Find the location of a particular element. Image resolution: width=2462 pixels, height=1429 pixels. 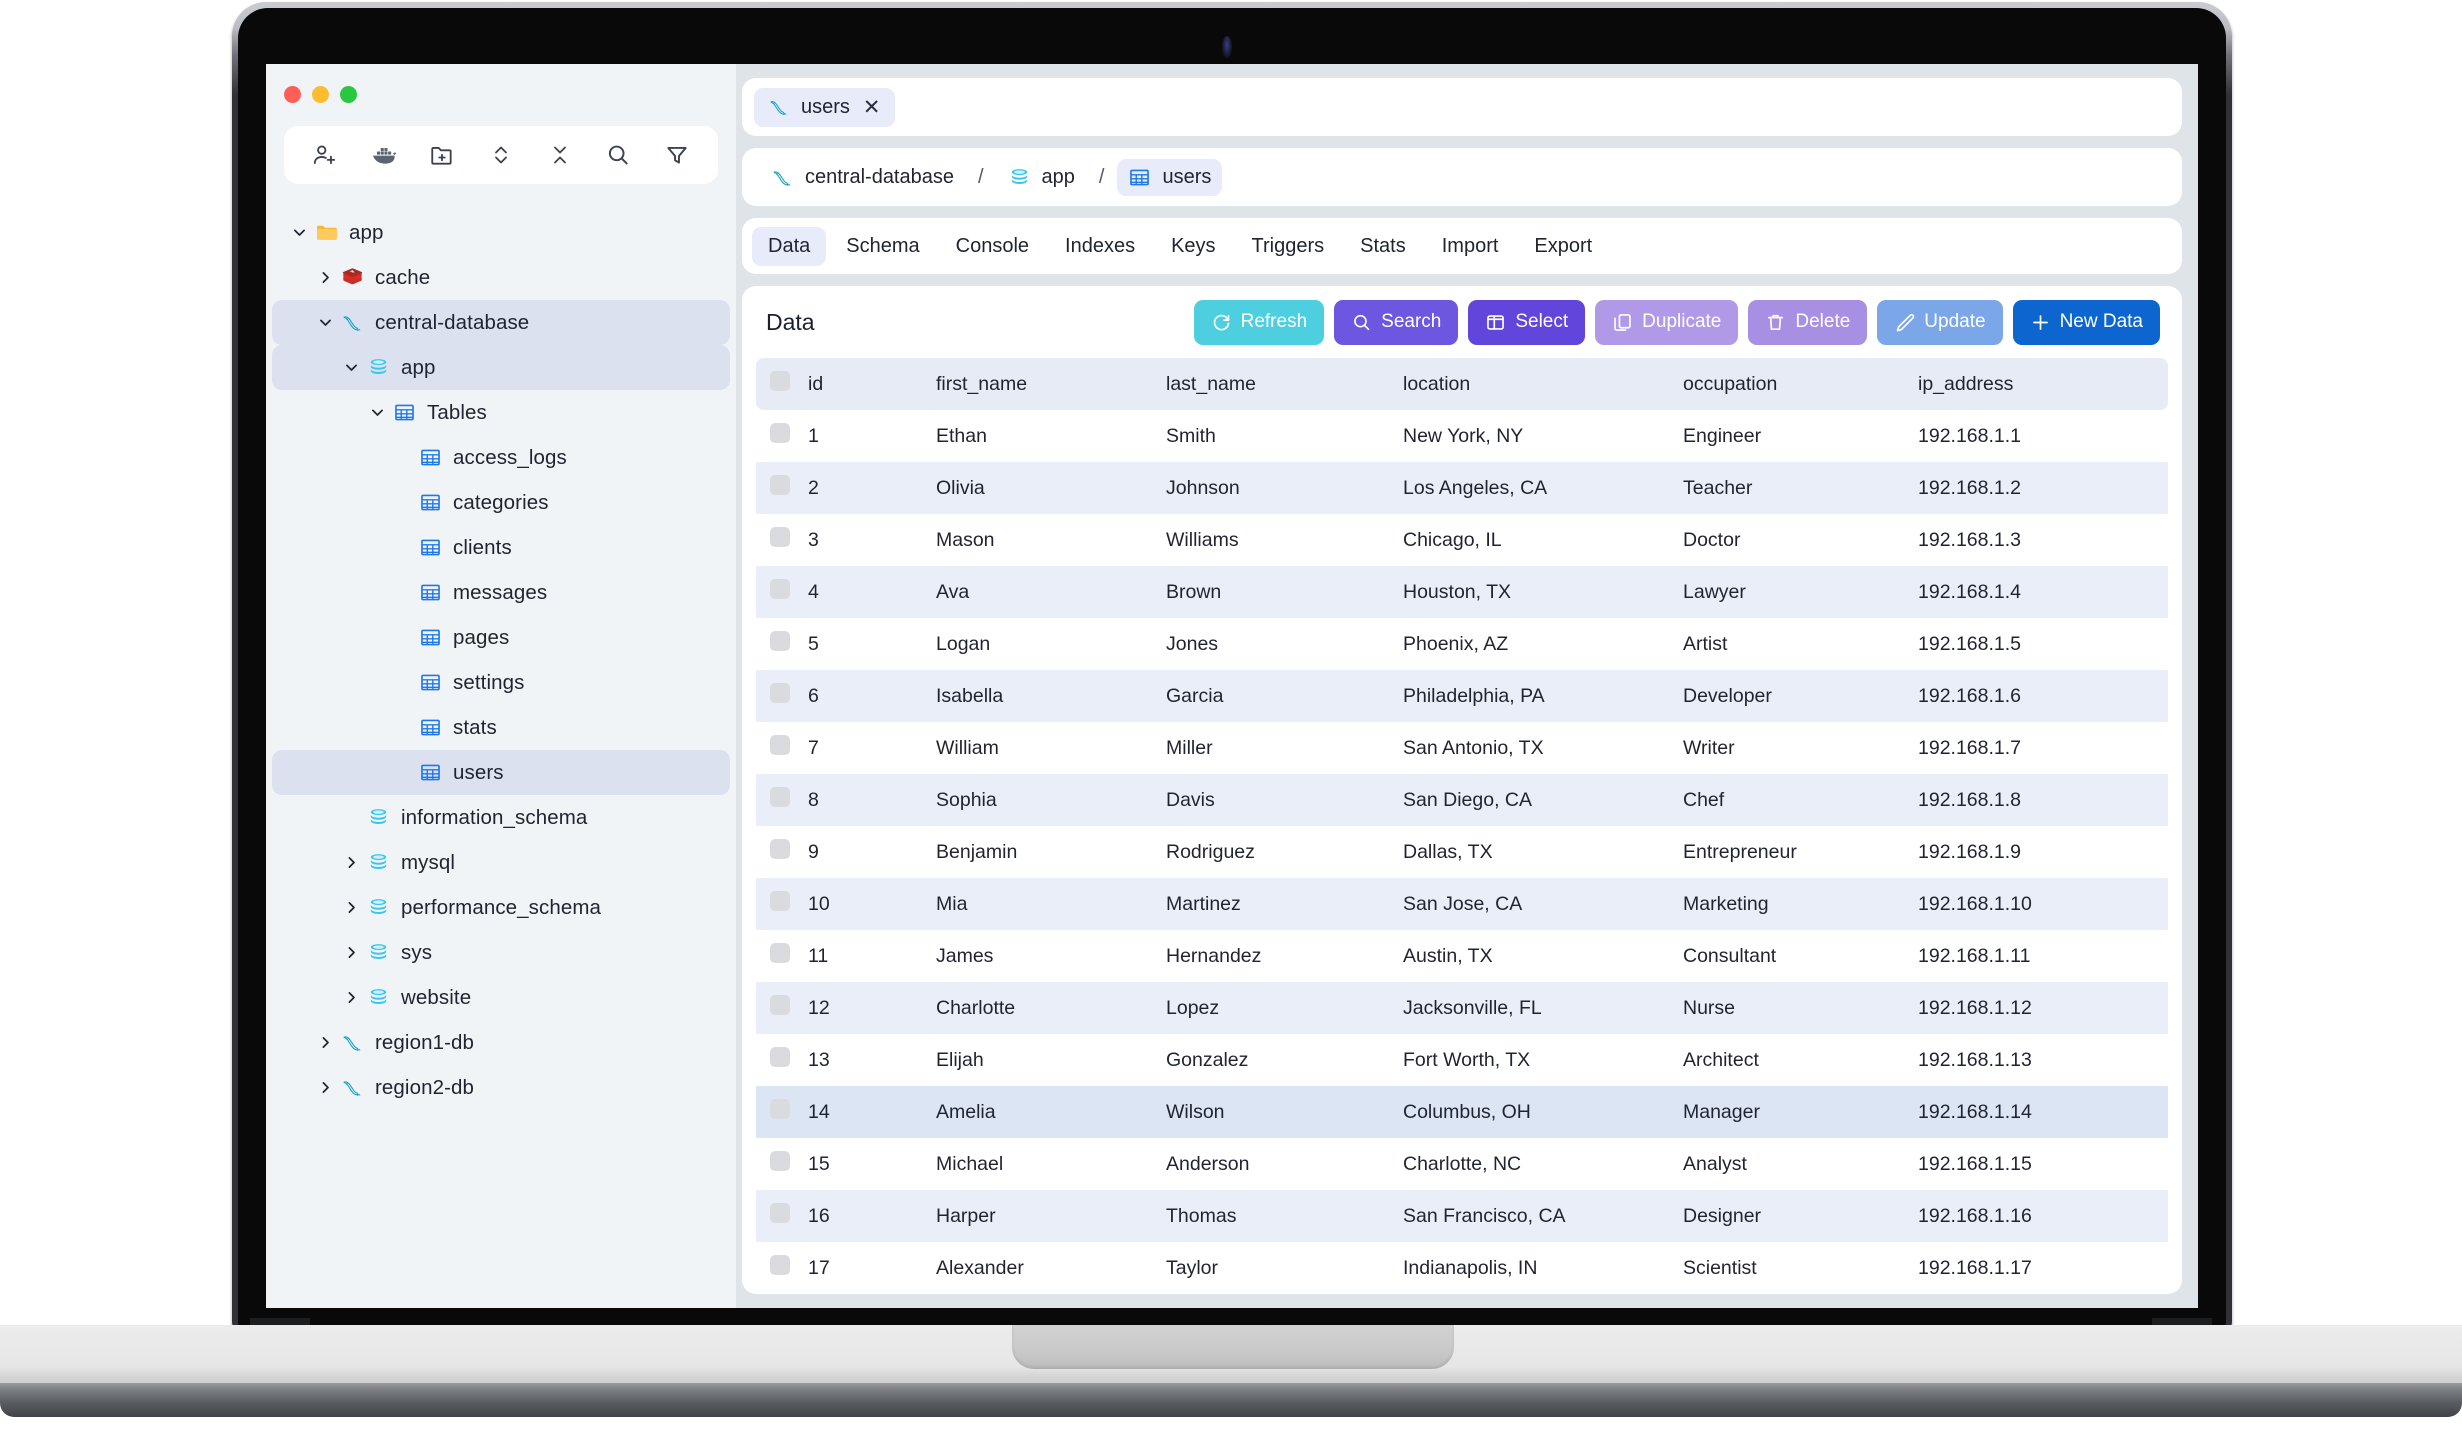

cell-id: 3 is located at coordinates (872, 540).